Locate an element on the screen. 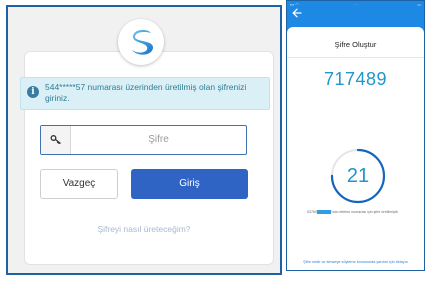 The height and width of the screenshot is (282, 431). masked-number is located at coordinates (324, 212).